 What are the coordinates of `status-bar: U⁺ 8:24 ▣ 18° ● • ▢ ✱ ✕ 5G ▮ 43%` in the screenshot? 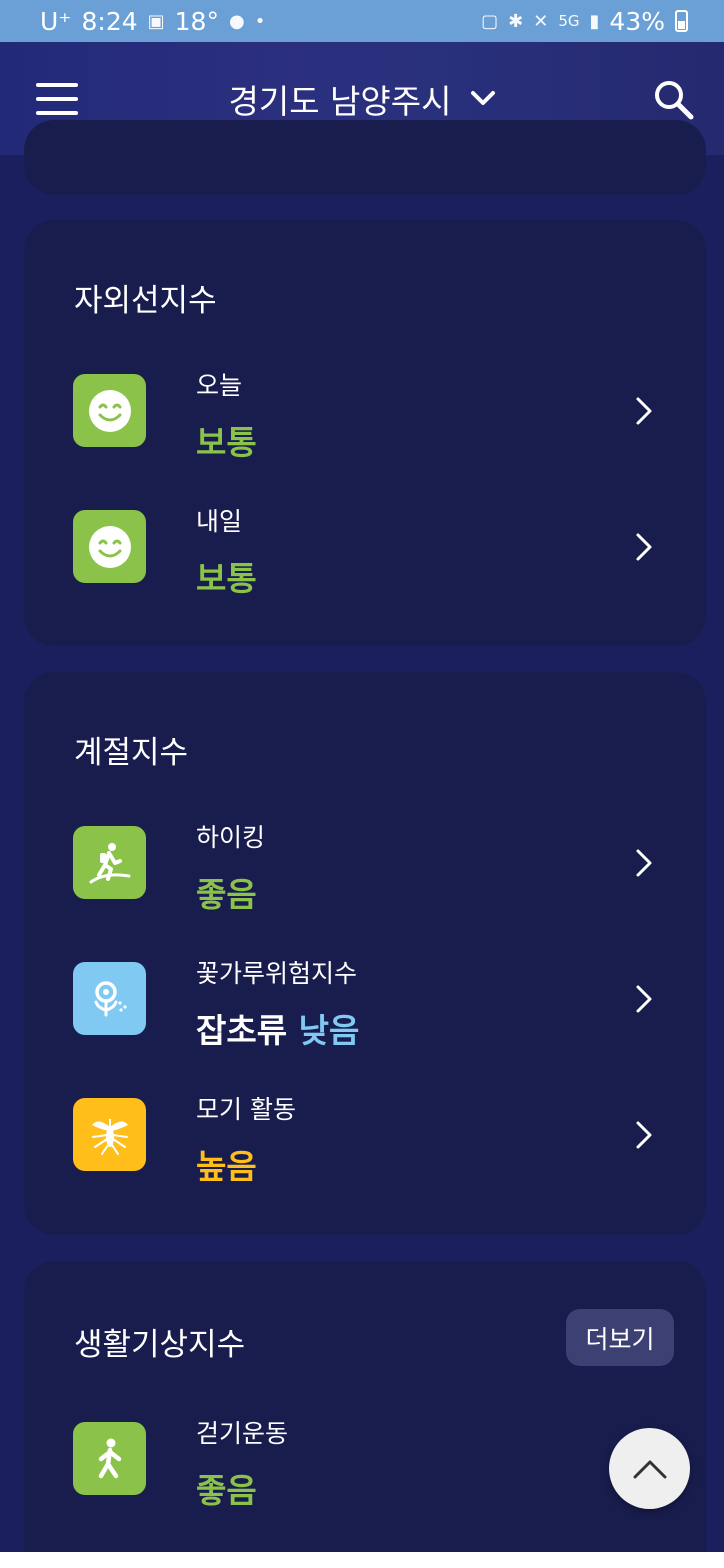 It's located at (362, 21).